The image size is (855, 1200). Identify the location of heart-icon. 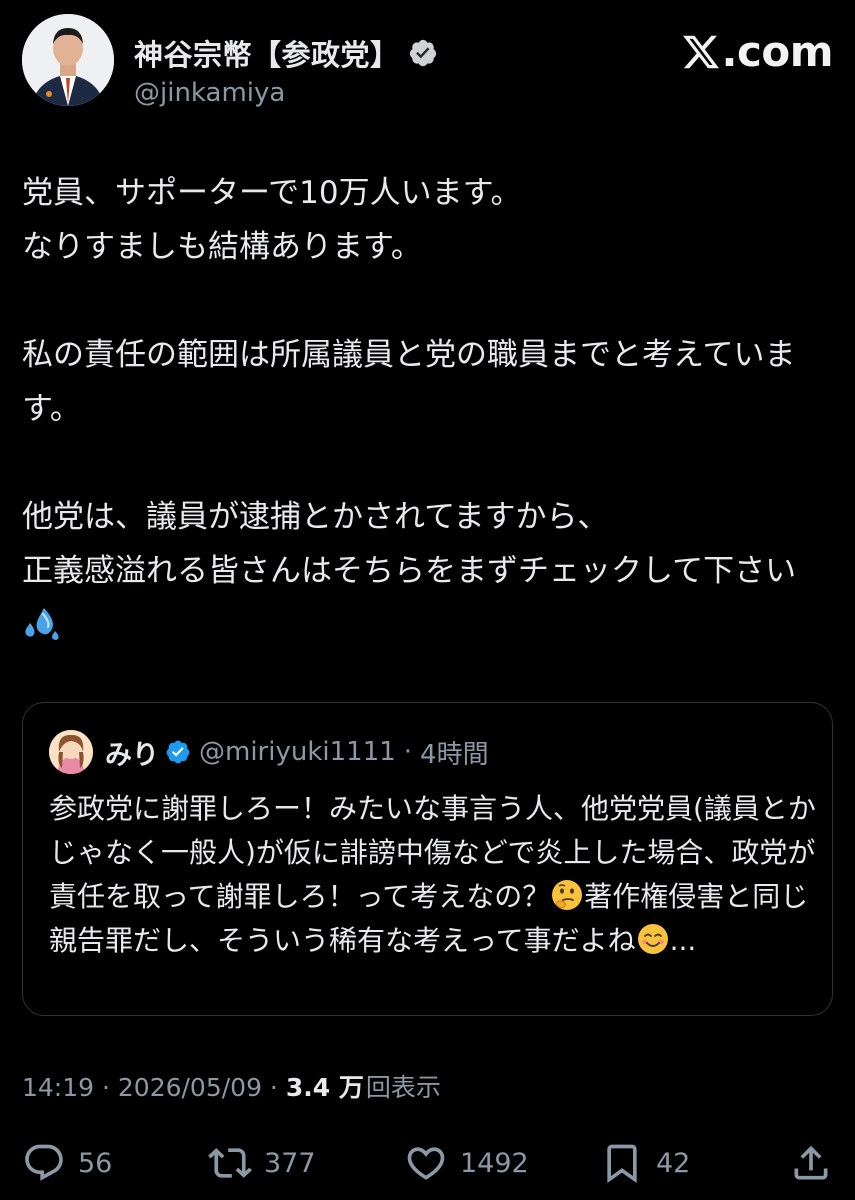
(426, 1163).